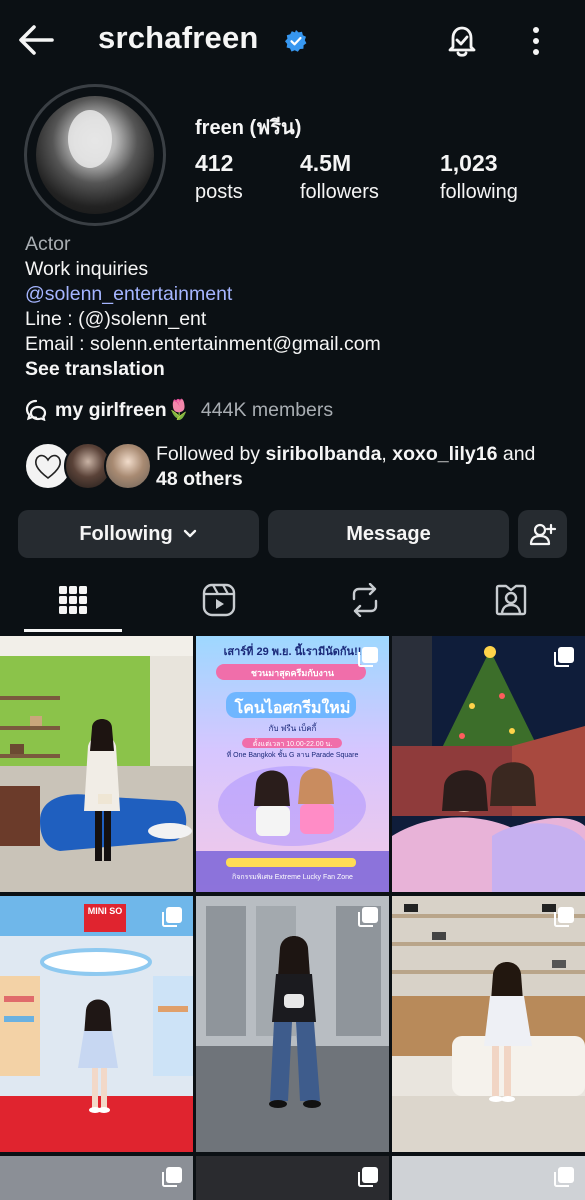 This screenshot has height=1200, width=585. Describe the element at coordinates (519, 454) in the screenshot. I see `followed-by-and: and` at that location.